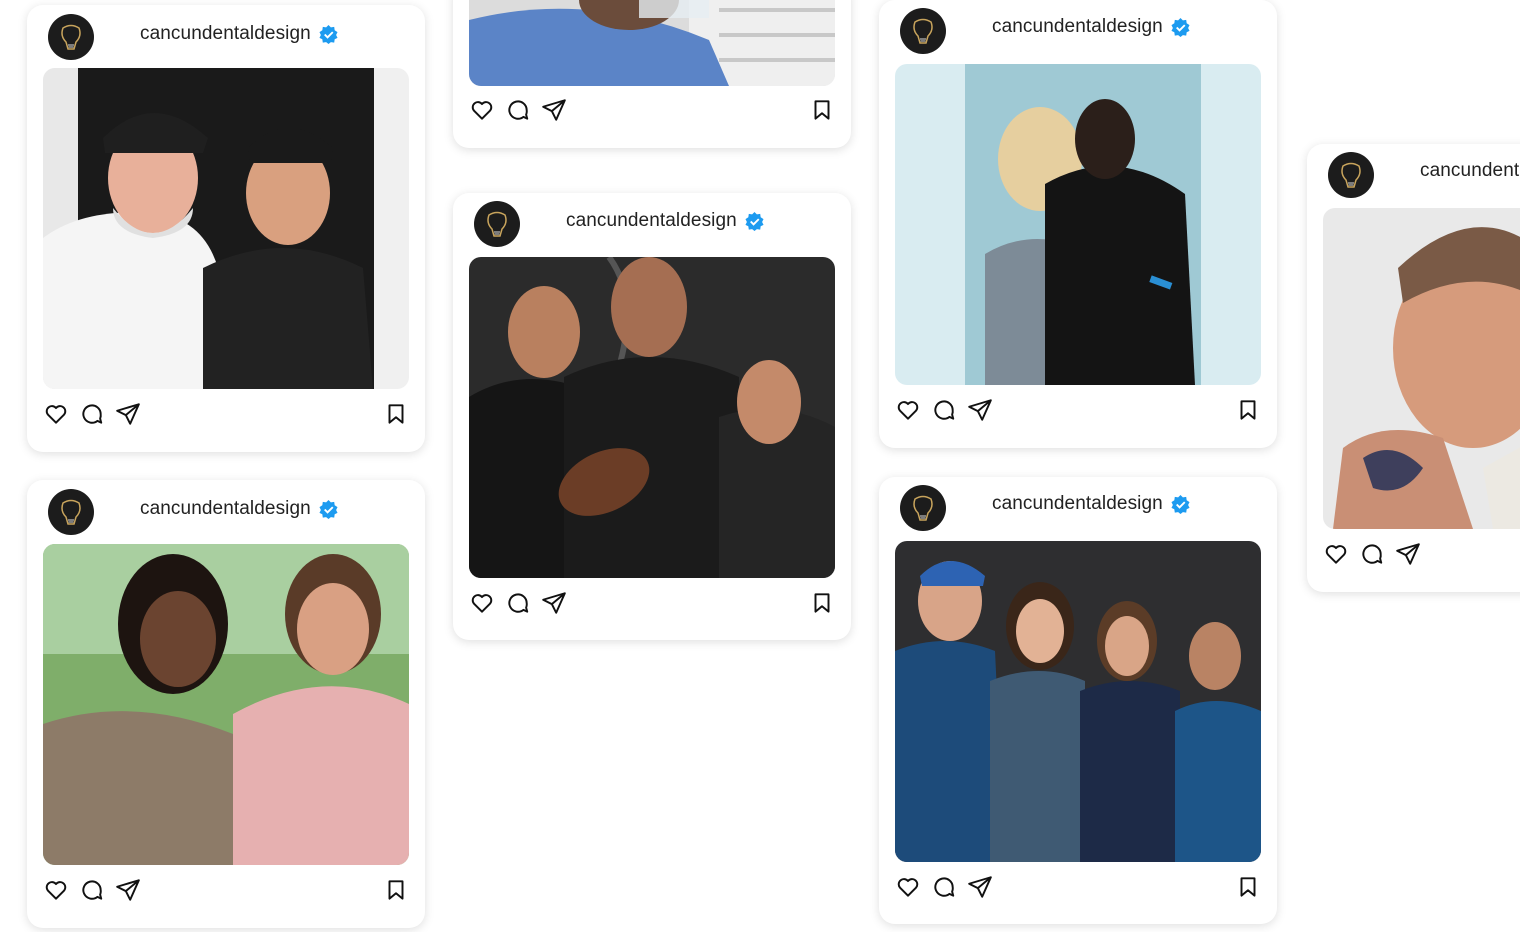  What do you see at coordinates (1413, 176) in the screenshot?
I see `post-header: cancundent` at bounding box center [1413, 176].